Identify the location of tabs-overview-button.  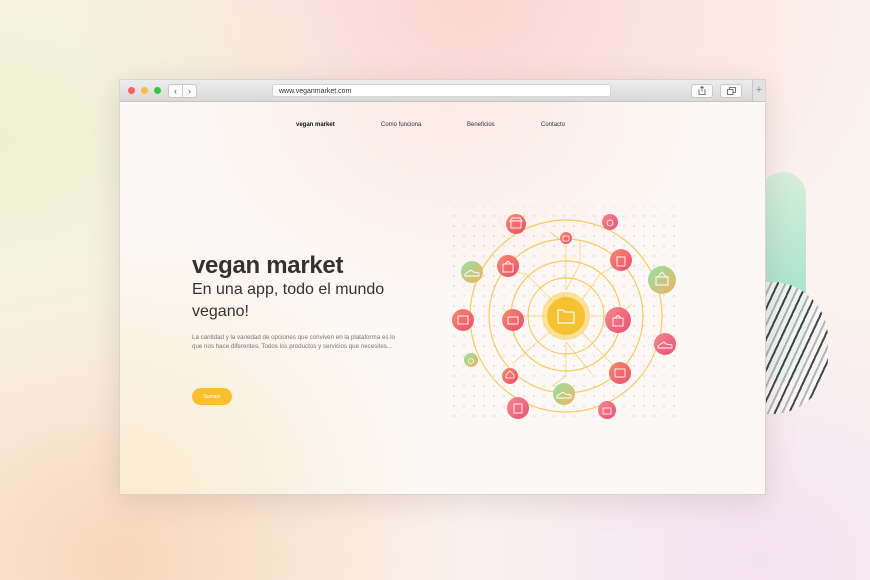
(731, 91).